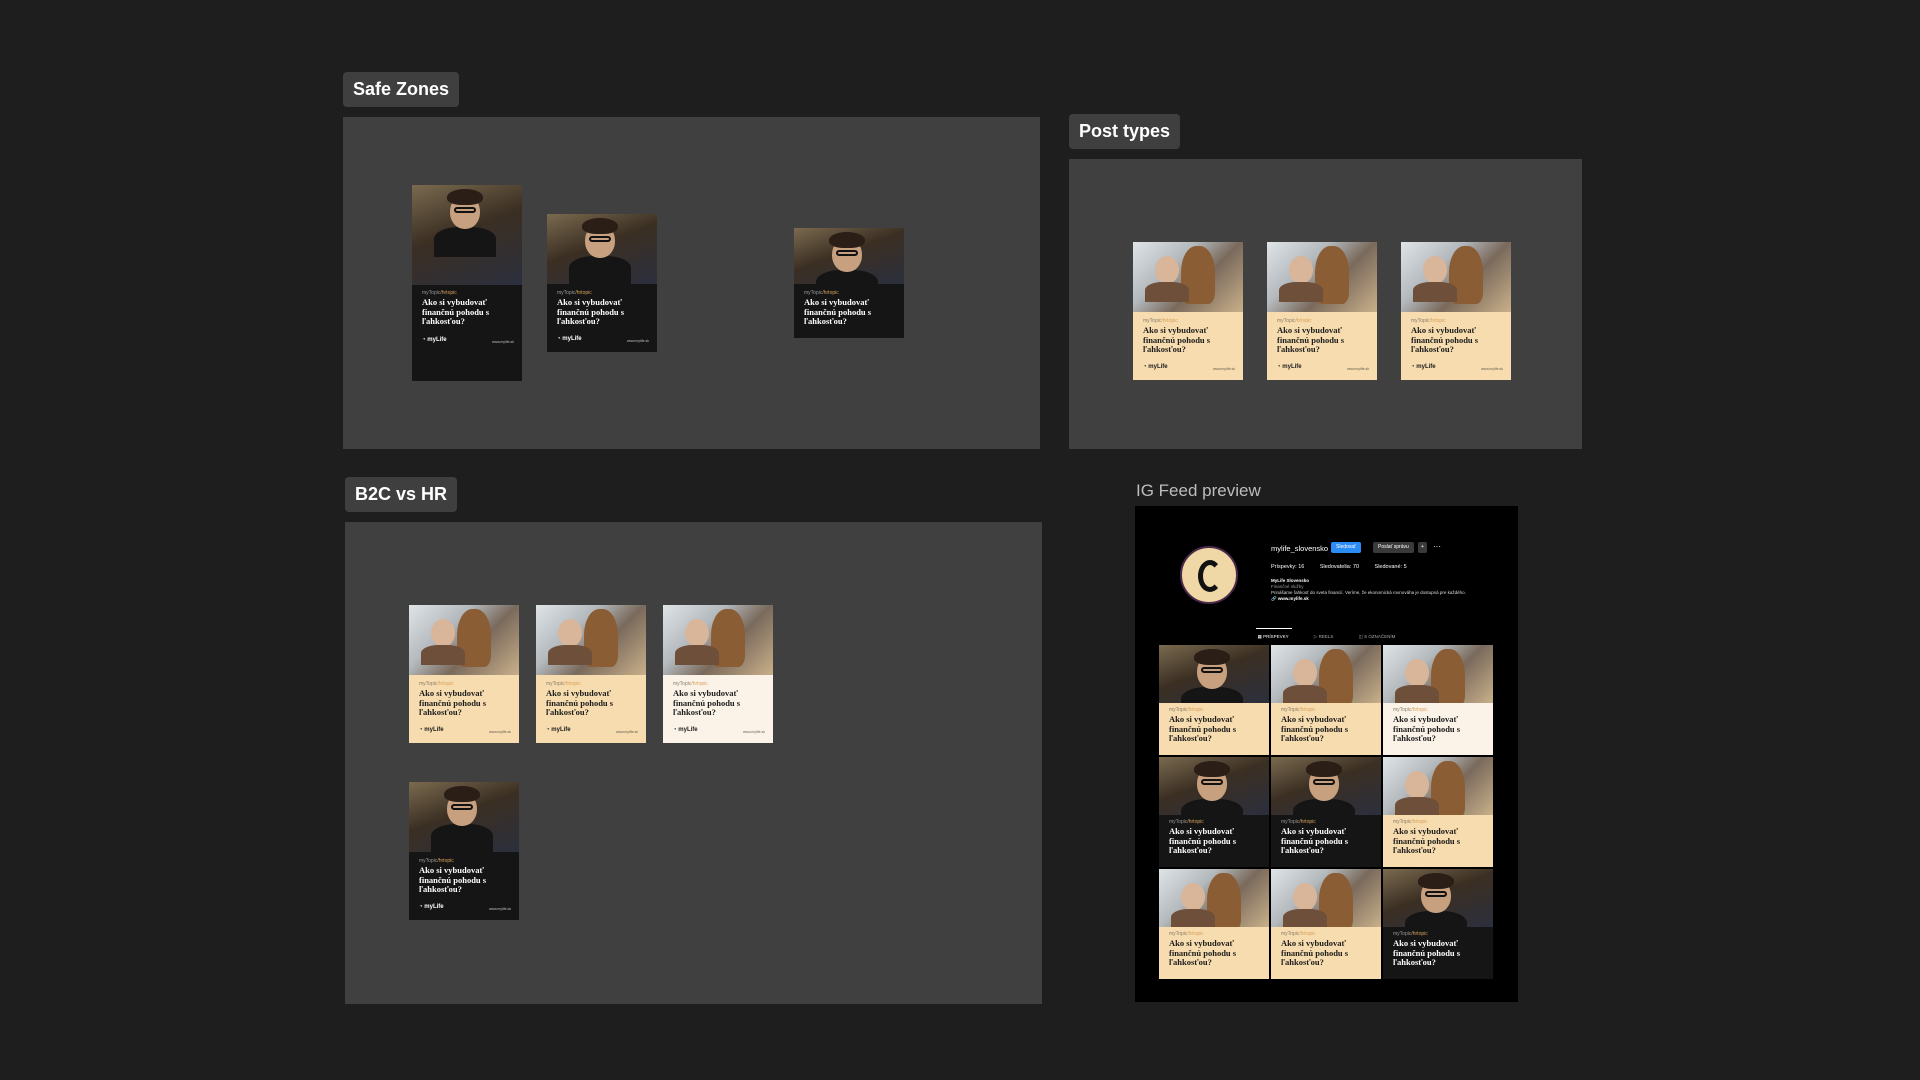 This screenshot has height=1080, width=1920. What do you see at coordinates (1346, 547) in the screenshot?
I see `follow-button: Sledovať` at bounding box center [1346, 547].